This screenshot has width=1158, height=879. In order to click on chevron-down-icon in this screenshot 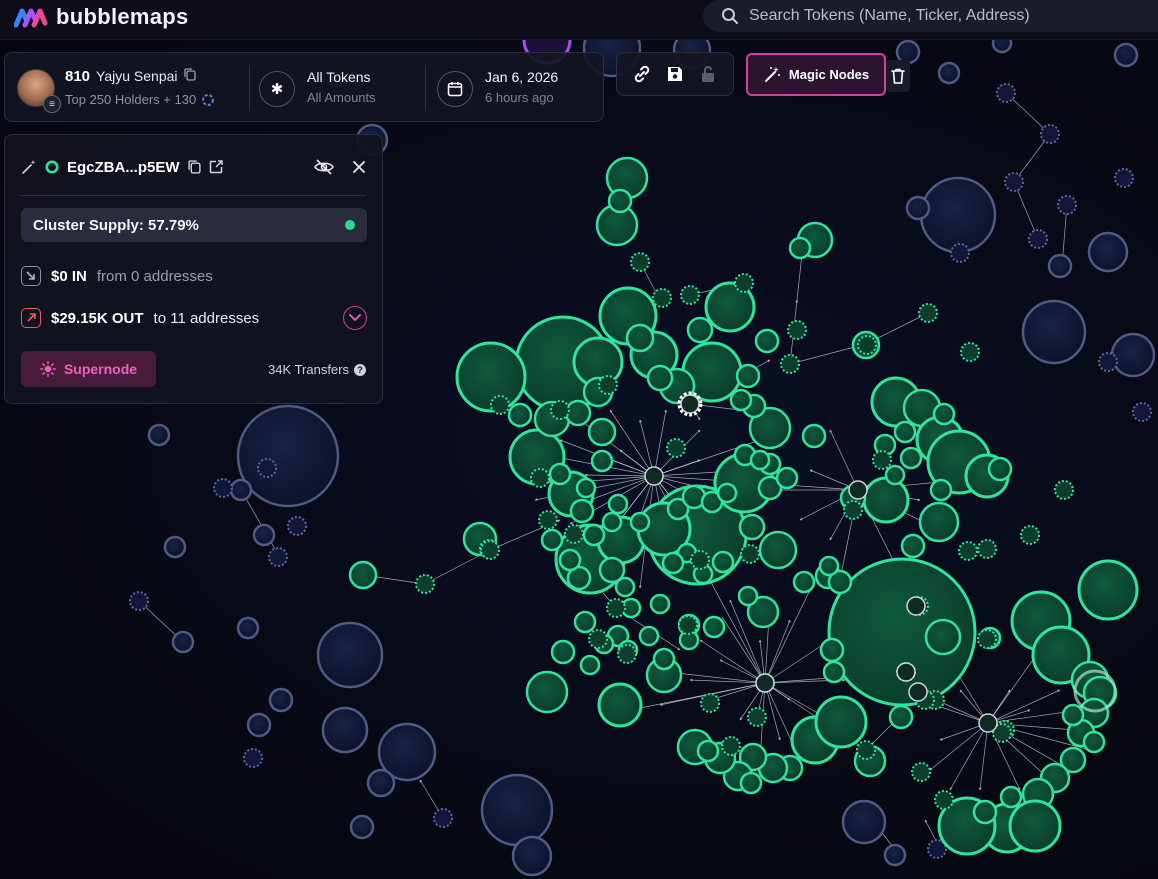, I will do `click(355, 318)`.